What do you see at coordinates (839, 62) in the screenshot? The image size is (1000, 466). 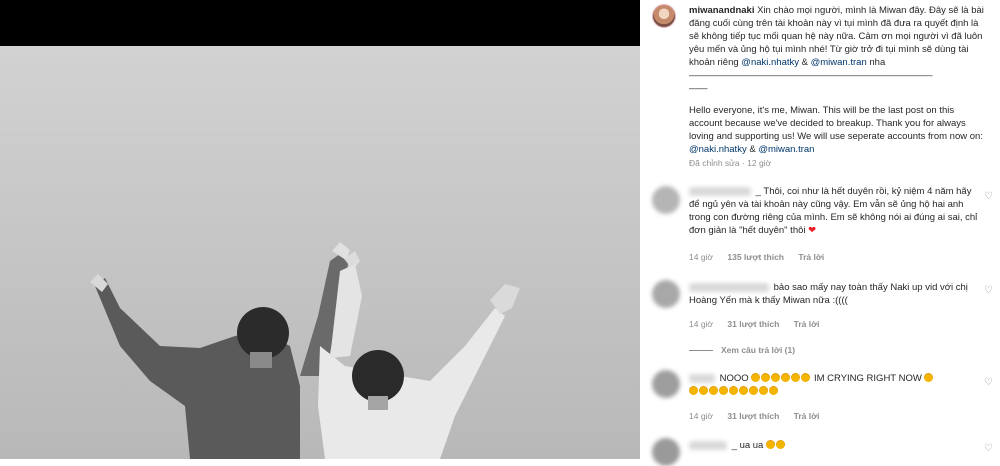 I see `mention-miwan: @miwan.tran` at bounding box center [839, 62].